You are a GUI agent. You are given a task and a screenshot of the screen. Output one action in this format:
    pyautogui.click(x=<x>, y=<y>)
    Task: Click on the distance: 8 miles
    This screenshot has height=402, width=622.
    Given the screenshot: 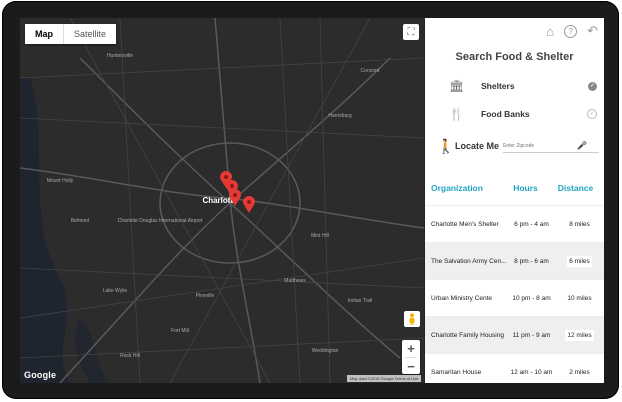 What is the action you would take?
    pyautogui.click(x=579, y=224)
    